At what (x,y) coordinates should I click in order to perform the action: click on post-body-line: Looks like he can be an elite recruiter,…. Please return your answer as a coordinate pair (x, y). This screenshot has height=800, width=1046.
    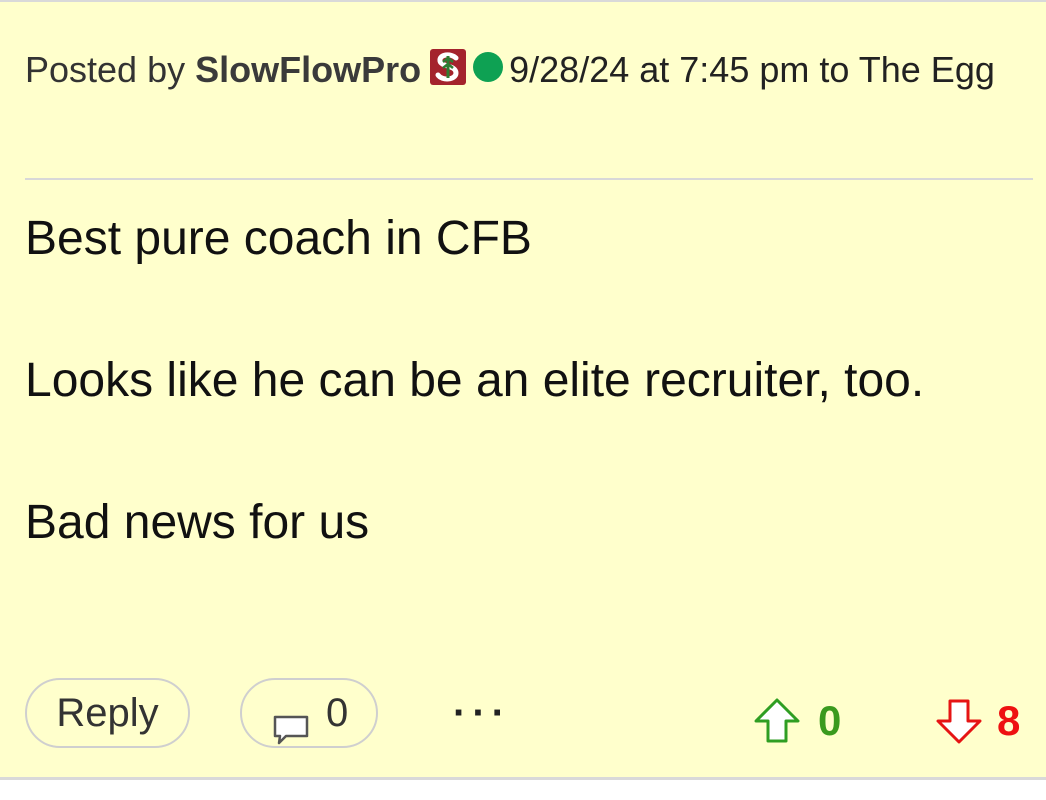
    Looking at the image, I should click on (475, 380).